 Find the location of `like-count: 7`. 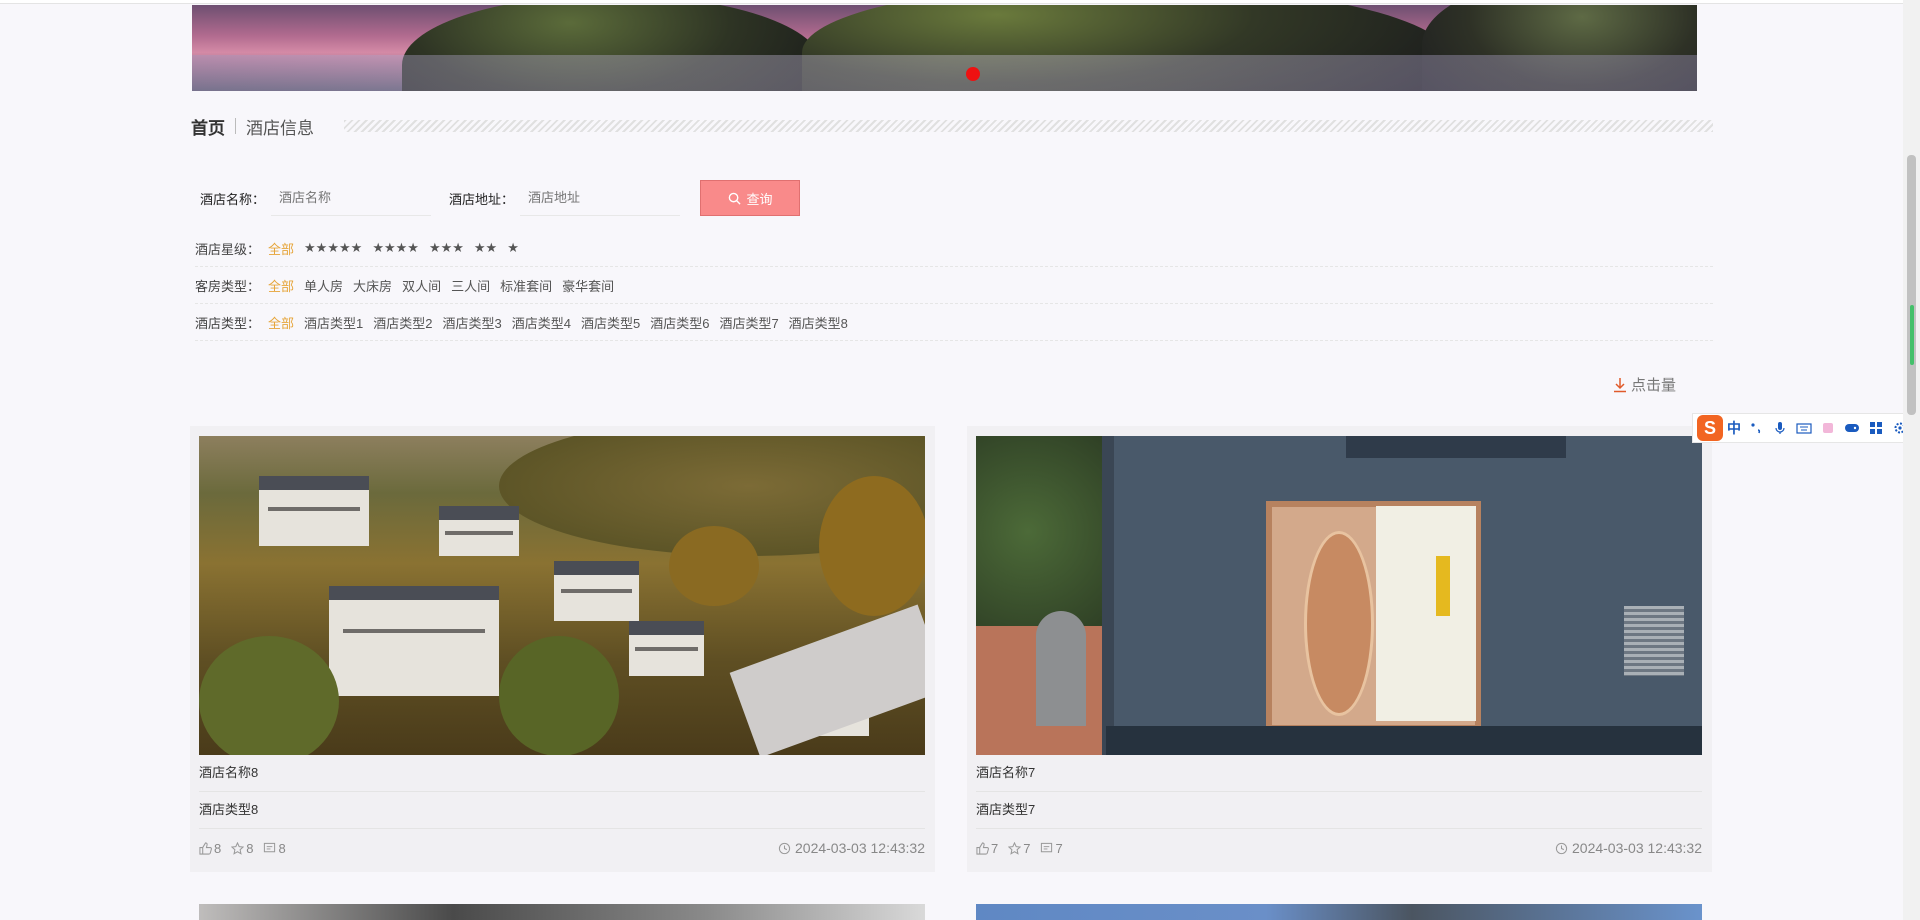

like-count: 7 is located at coordinates (987, 848).